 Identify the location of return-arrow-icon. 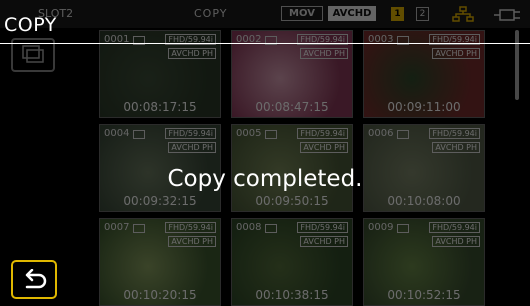
(36, 279).